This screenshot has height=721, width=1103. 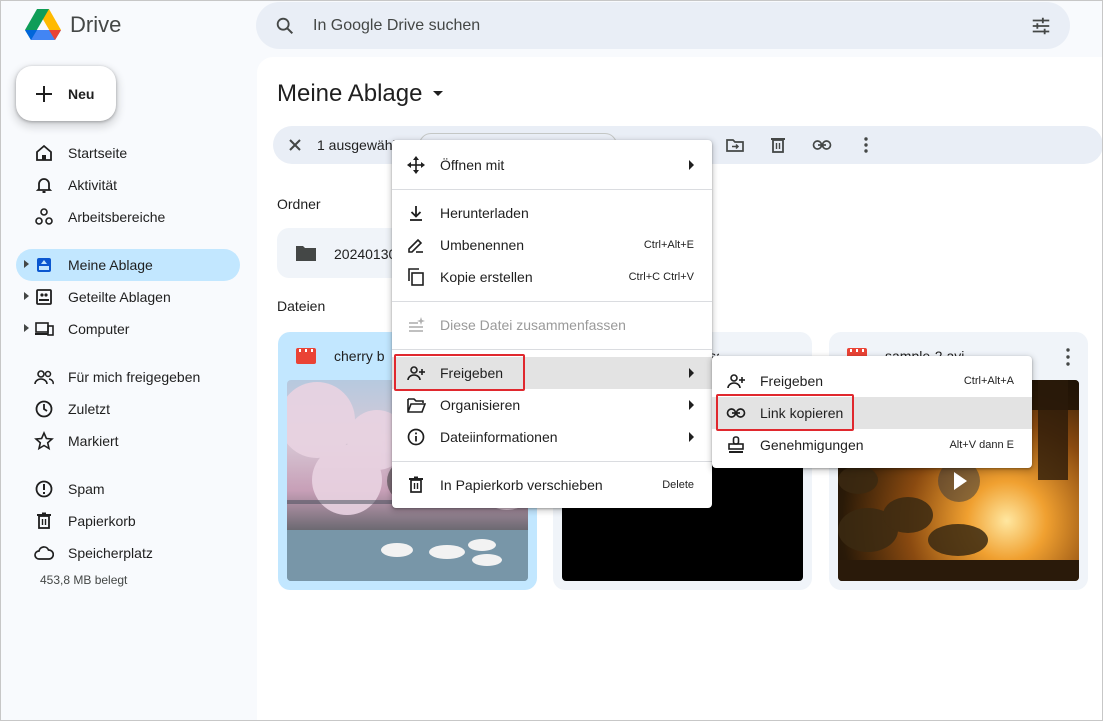 I want to click on menu-item-label: Umbenennen, so click(x=482, y=245).